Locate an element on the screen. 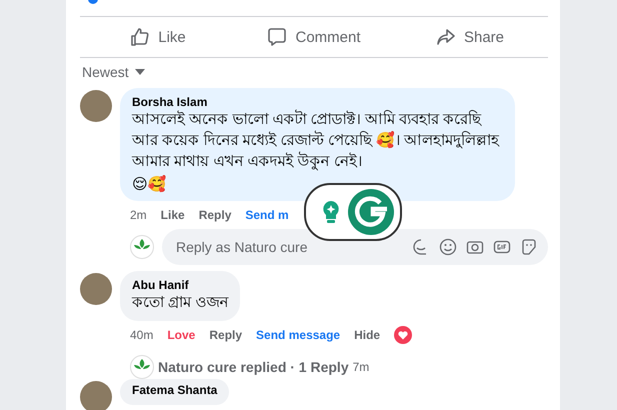 This screenshot has width=617, height=410. sort-dropdown: Newest is located at coordinates (113, 72).